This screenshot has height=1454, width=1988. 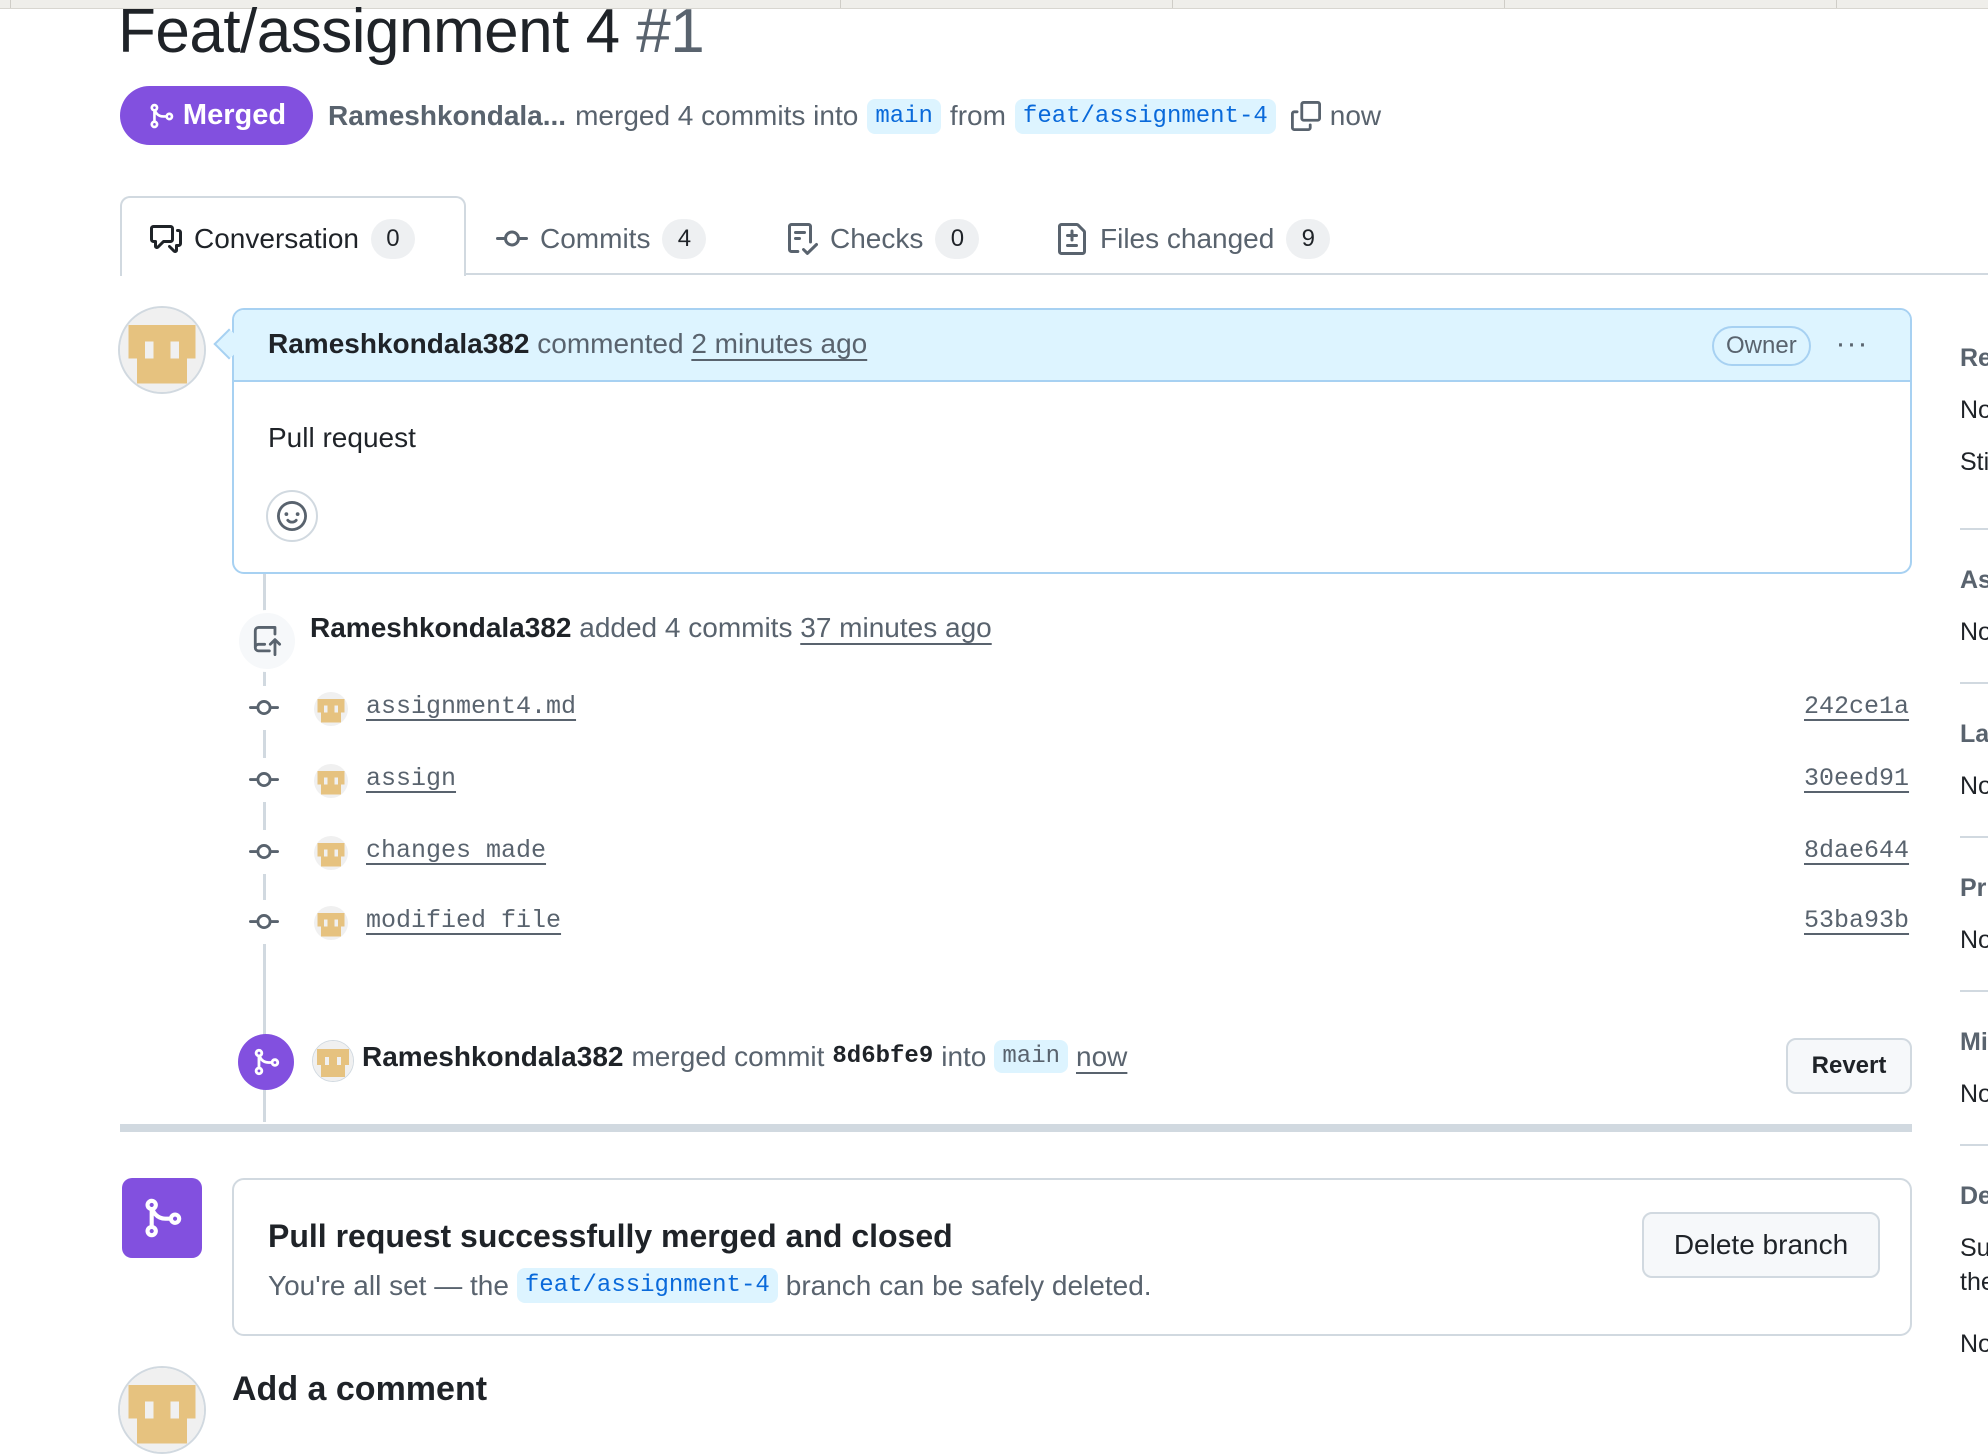 What do you see at coordinates (882, 1056) in the screenshot?
I see `merge-commit-sha: 8d6bfe9` at bounding box center [882, 1056].